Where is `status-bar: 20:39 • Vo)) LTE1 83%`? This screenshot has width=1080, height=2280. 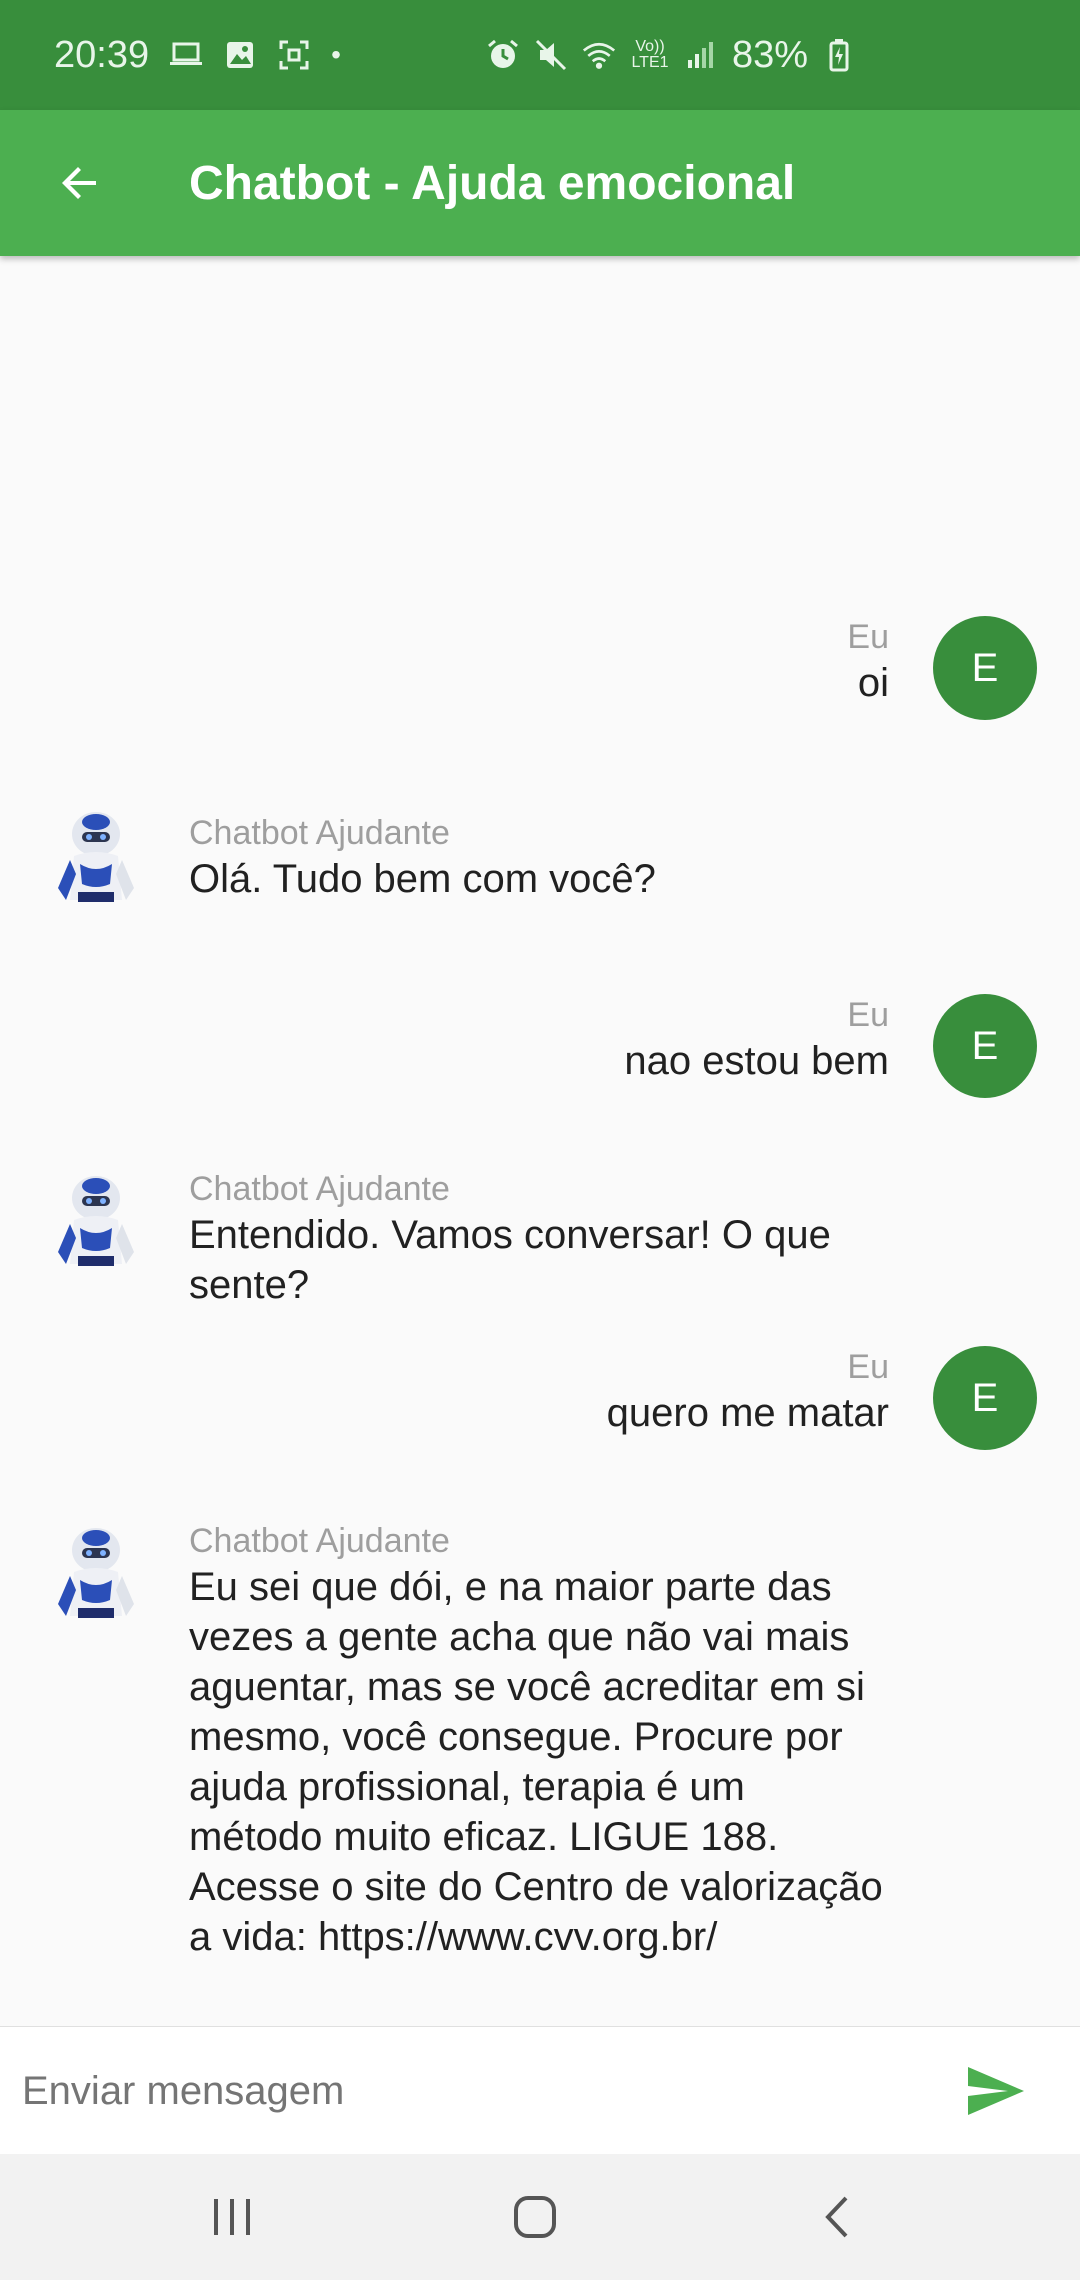
status-bar: 20:39 • Vo)) LTE1 83% is located at coordinates (540, 55).